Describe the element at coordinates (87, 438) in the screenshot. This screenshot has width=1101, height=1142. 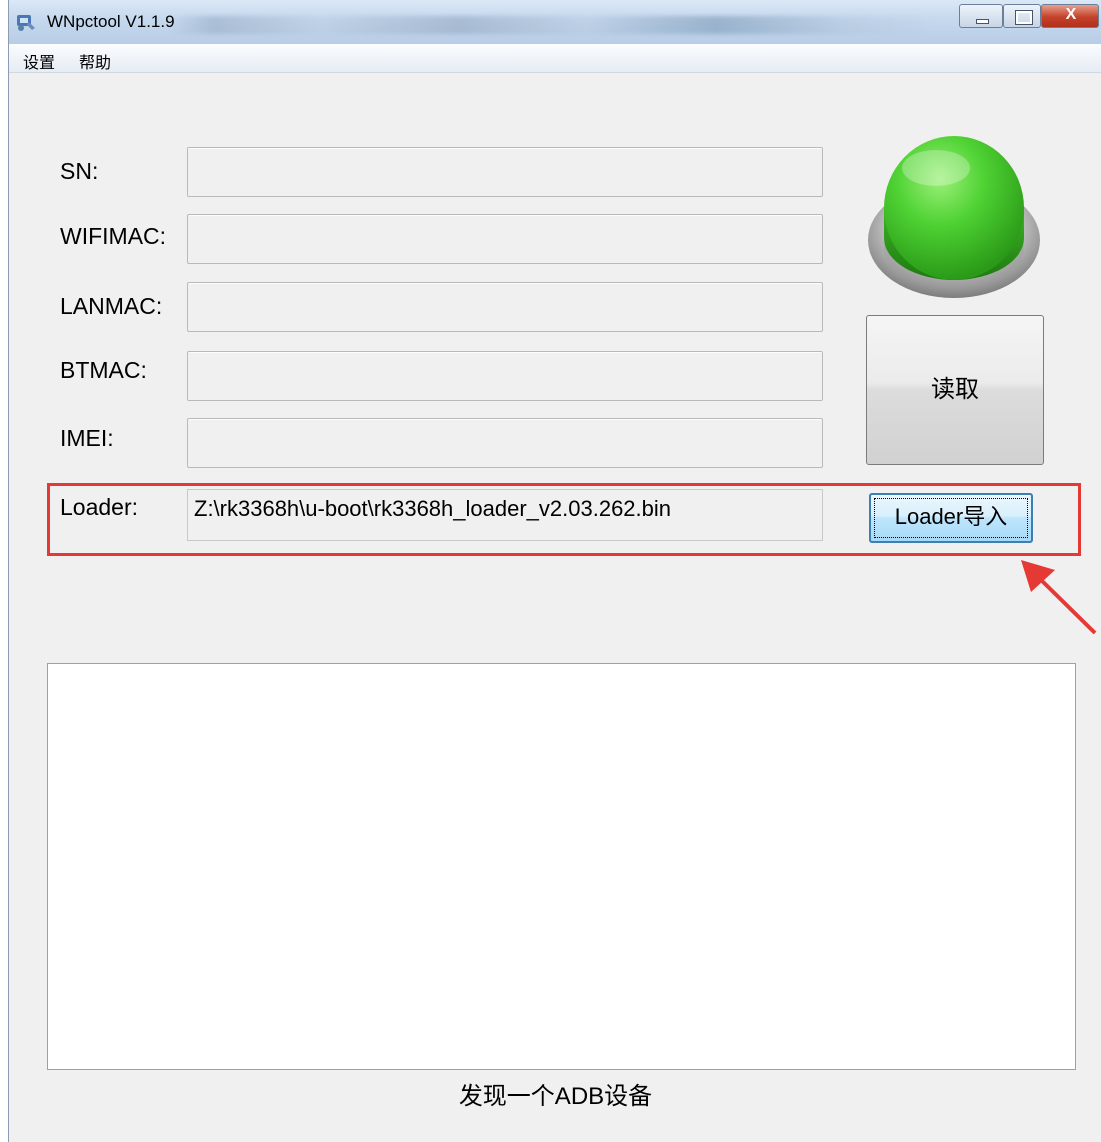
I see `imei-label: IMEI:` at that location.